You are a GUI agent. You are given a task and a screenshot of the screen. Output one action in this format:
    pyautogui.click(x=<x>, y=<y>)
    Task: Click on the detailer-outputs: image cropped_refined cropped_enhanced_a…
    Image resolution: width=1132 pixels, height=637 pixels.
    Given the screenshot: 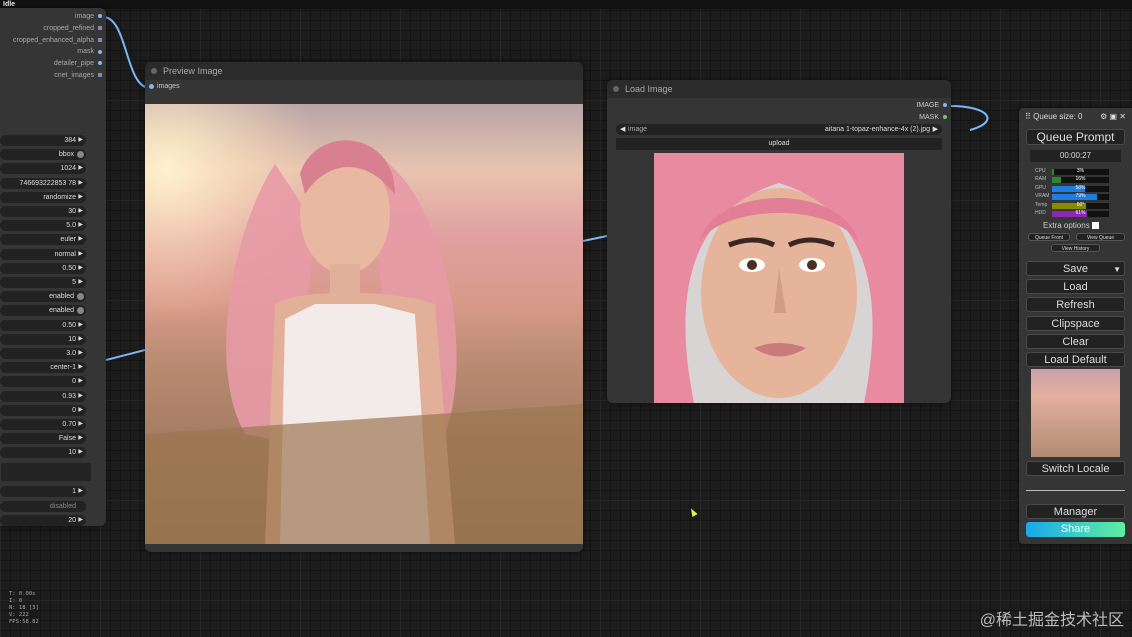 What is the action you would take?
    pyautogui.click(x=57, y=46)
    